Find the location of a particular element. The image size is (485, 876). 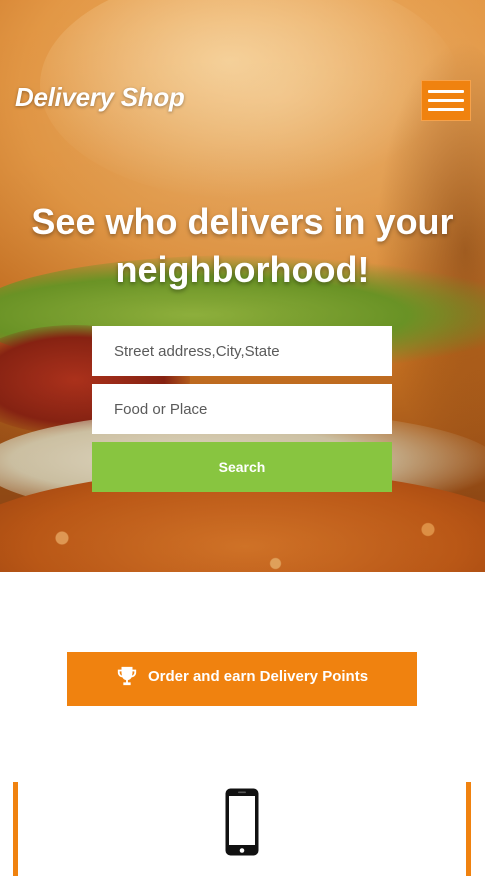

feature-card-right-border is located at coordinates (468, 829).